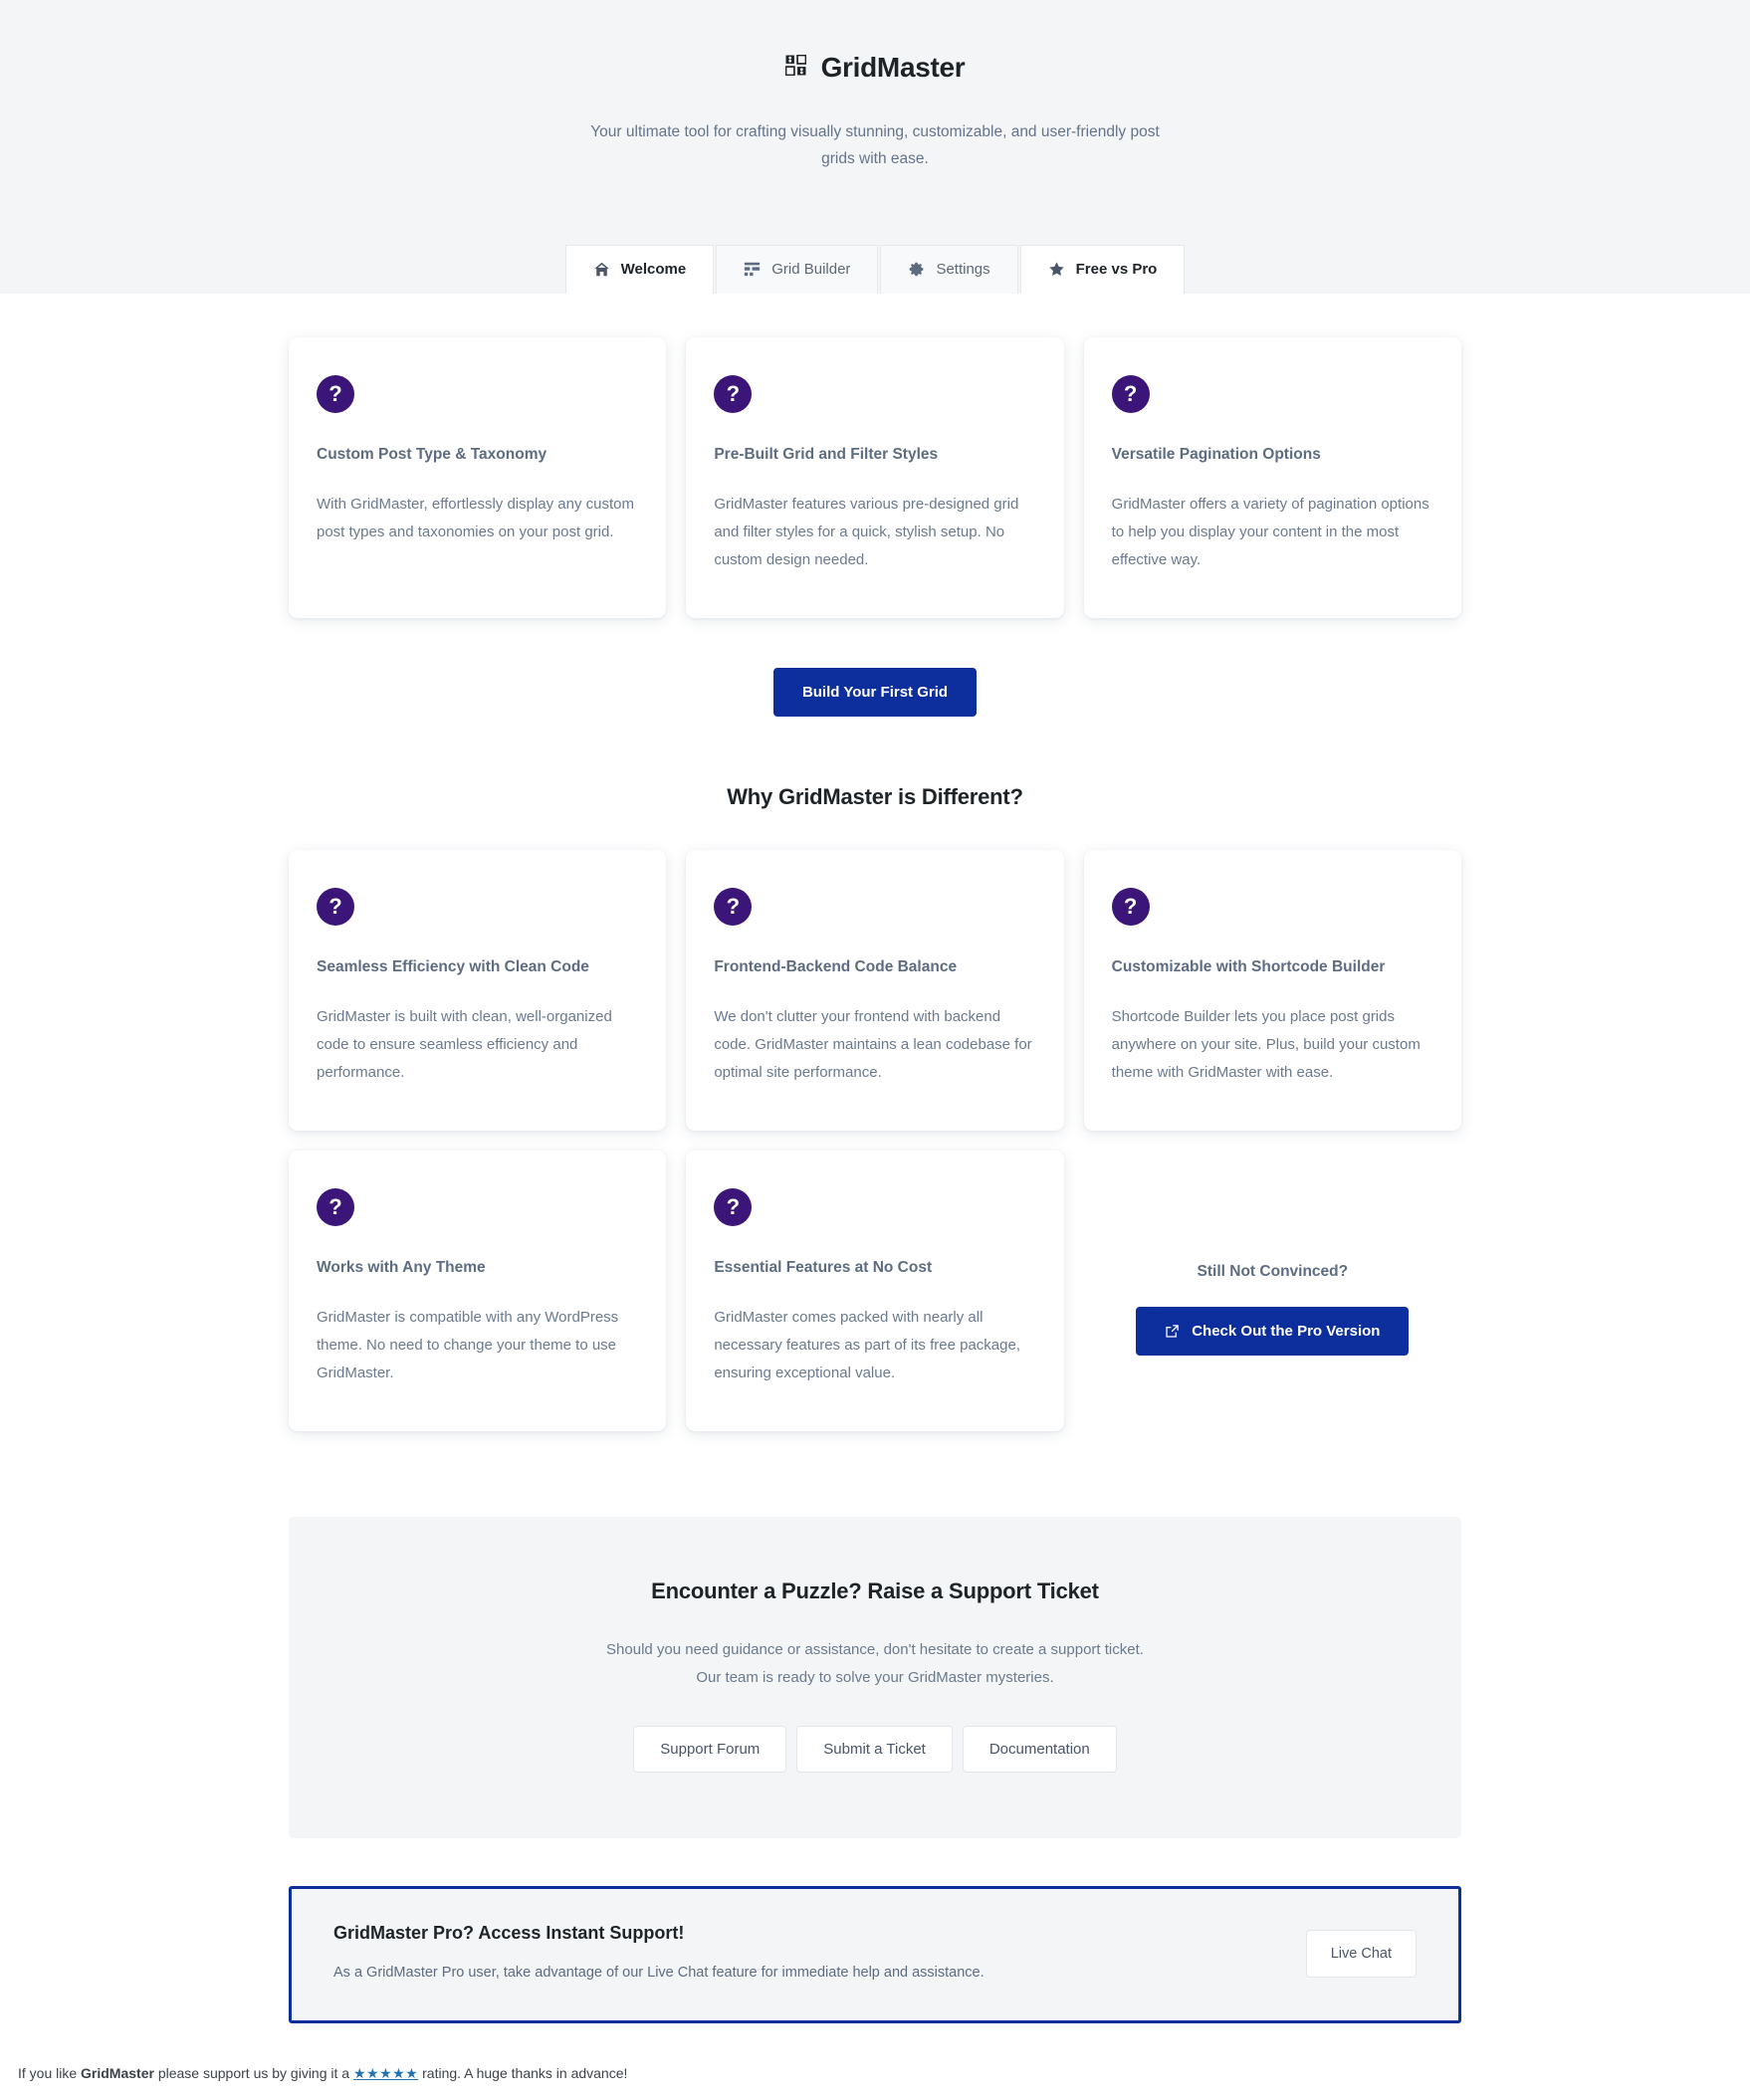  I want to click on why-section-heading: Why GridMaster is Different?, so click(875, 796).